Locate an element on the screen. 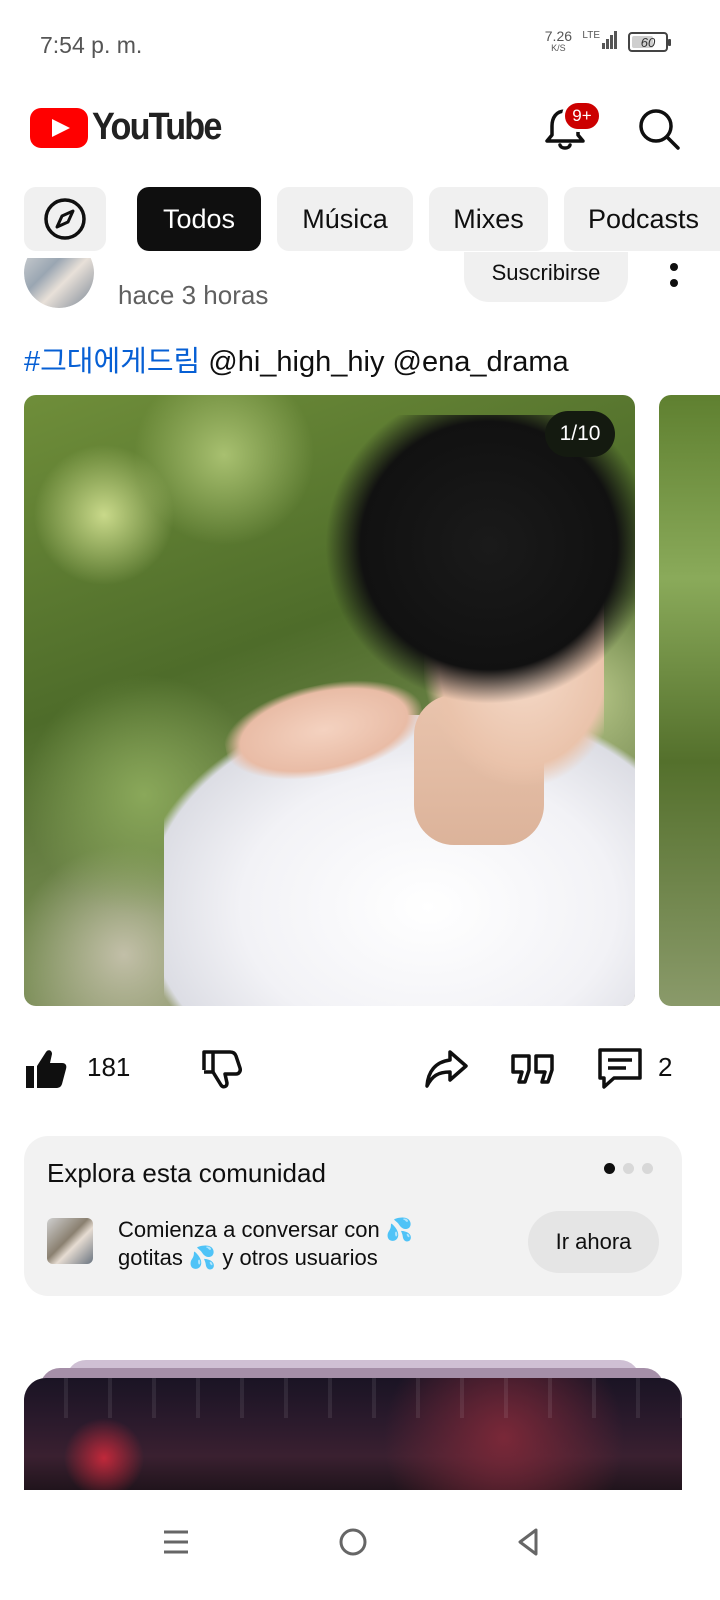  signal-bars is located at coordinates (610, 42).